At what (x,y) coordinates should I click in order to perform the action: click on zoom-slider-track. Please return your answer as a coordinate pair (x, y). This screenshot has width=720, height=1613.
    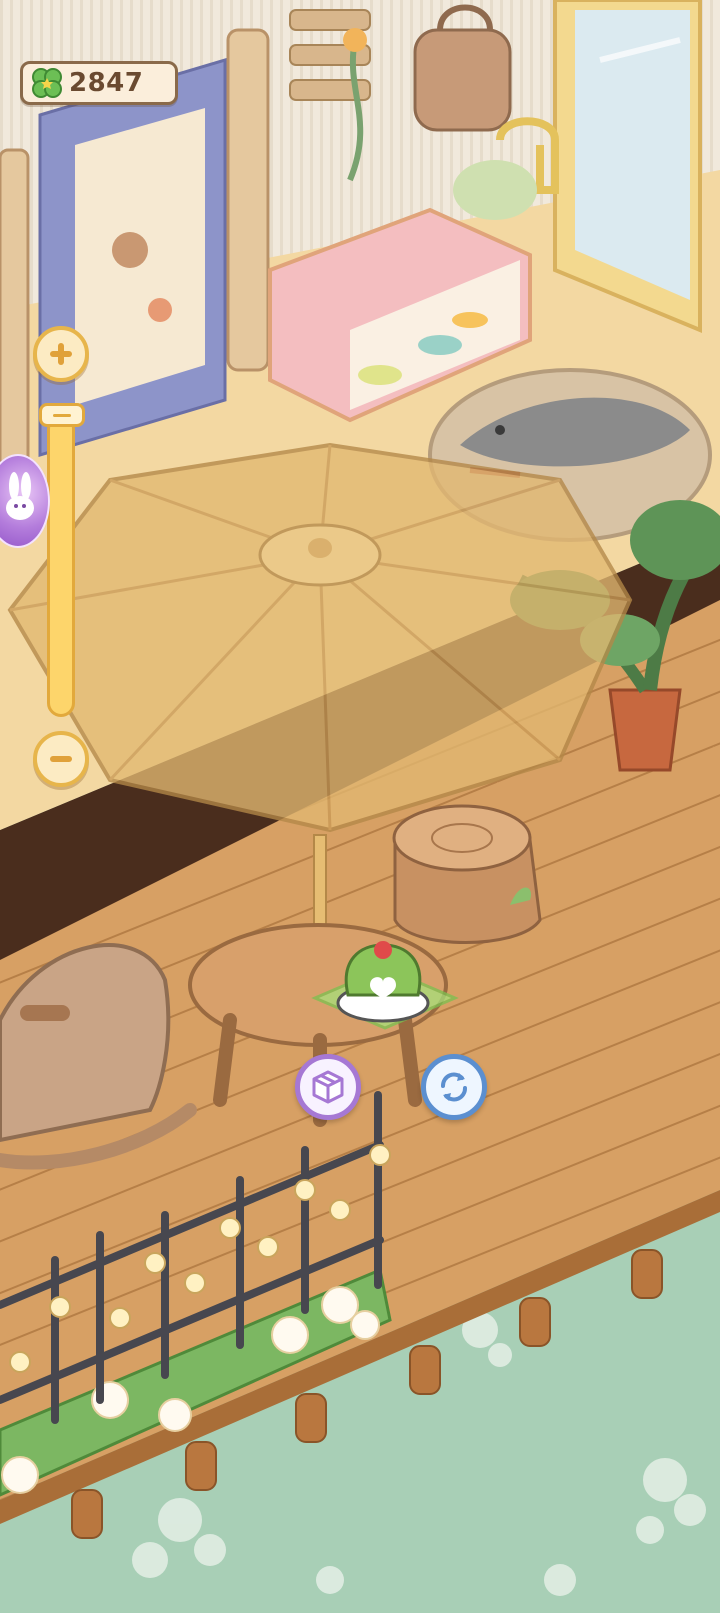
    Looking at the image, I should click on (61, 566).